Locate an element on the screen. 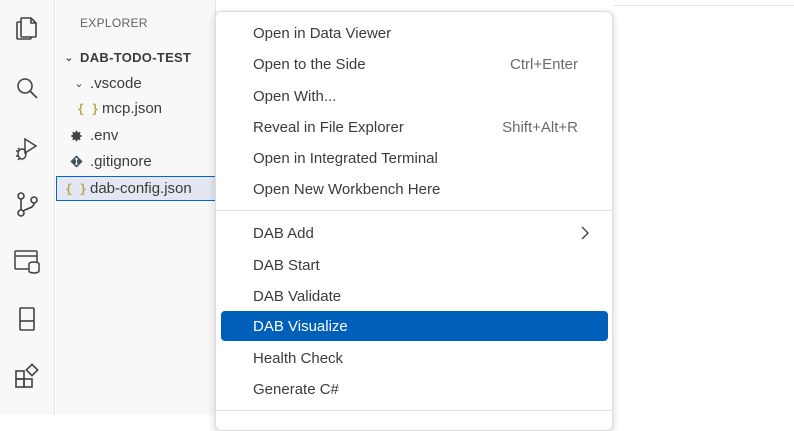 The width and height of the screenshot is (794, 431). activity-bar is located at coordinates (27, 207).